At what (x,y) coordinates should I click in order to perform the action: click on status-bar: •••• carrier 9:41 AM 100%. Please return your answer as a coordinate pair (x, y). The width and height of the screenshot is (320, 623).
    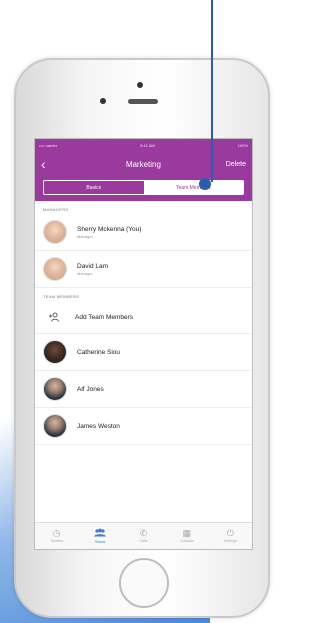
    Looking at the image, I should click on (143, 145).